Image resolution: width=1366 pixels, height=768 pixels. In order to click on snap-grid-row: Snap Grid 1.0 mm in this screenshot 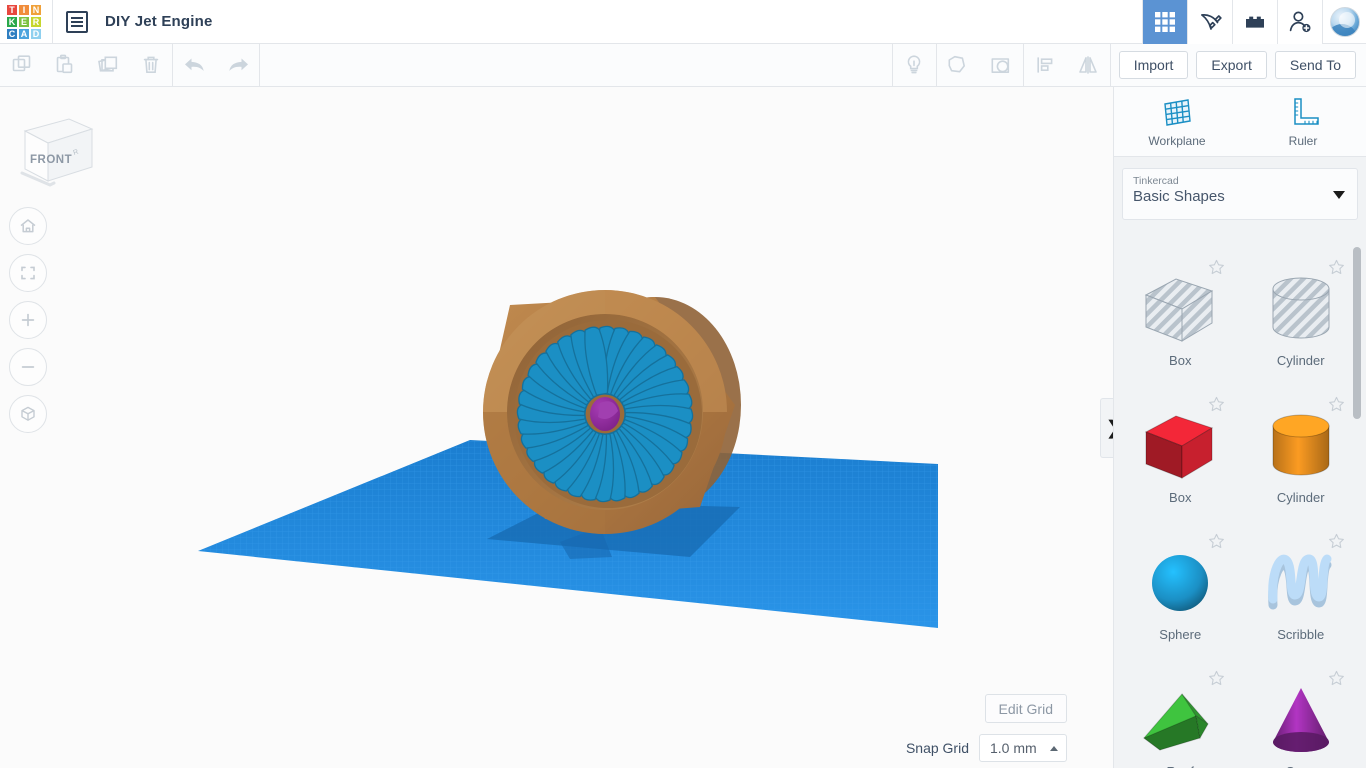, I will do `click(986, 748)`.